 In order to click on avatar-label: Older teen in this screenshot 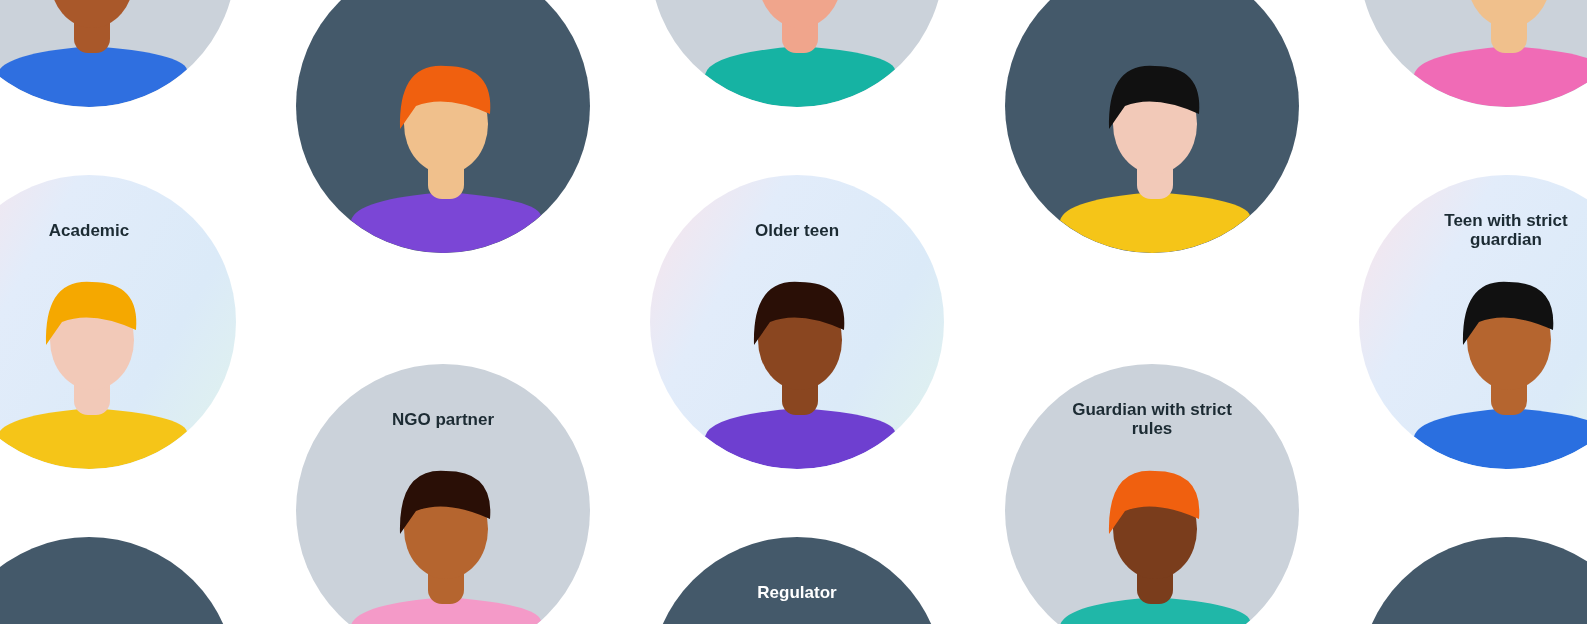, I will do `click(797, 230)`.